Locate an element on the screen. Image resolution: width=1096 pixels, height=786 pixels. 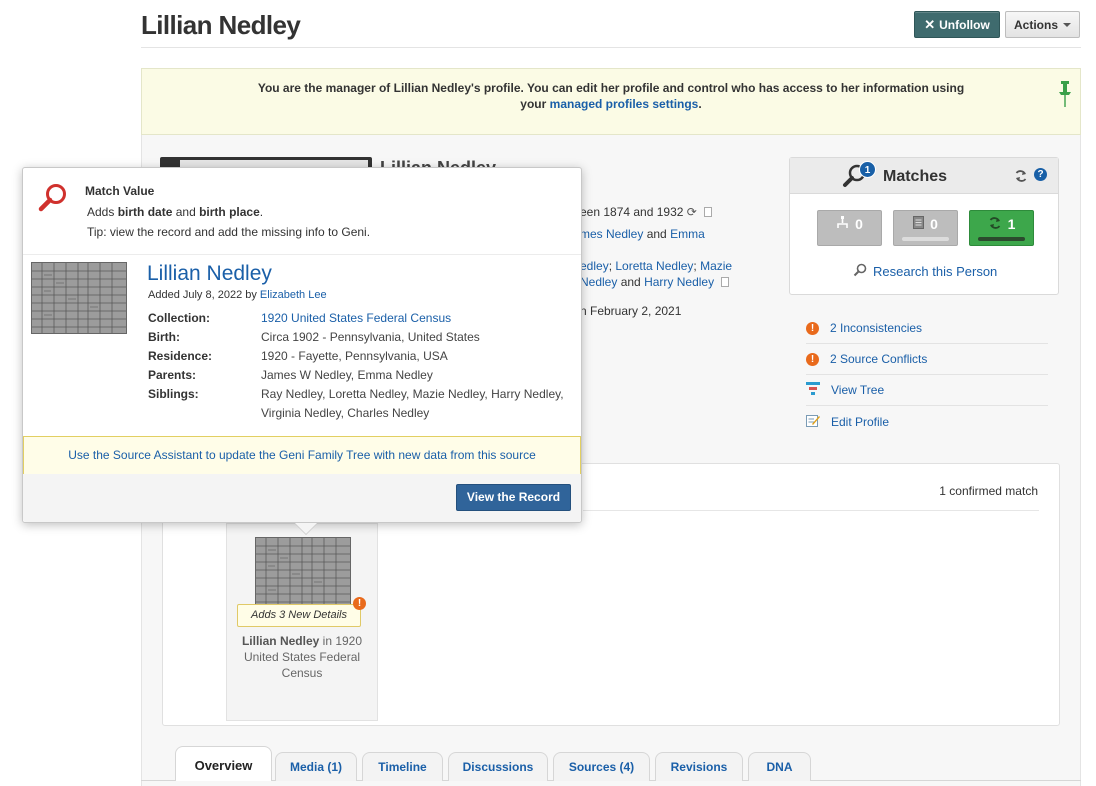
page-title: Lillian Nedley is located at coordinates (221, 25).